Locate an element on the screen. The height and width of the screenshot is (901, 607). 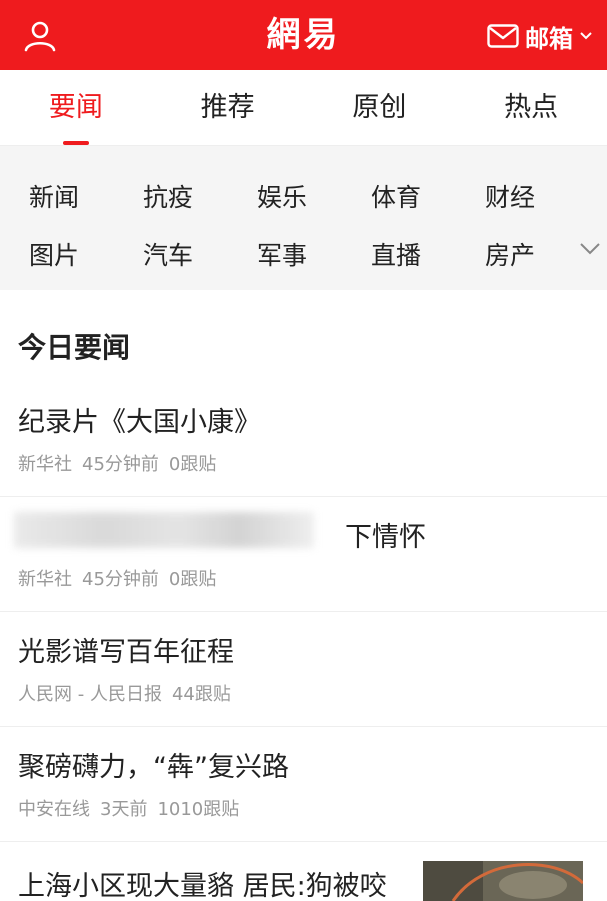
mail-label: 邮箱 is located at coordinates (549, 38).